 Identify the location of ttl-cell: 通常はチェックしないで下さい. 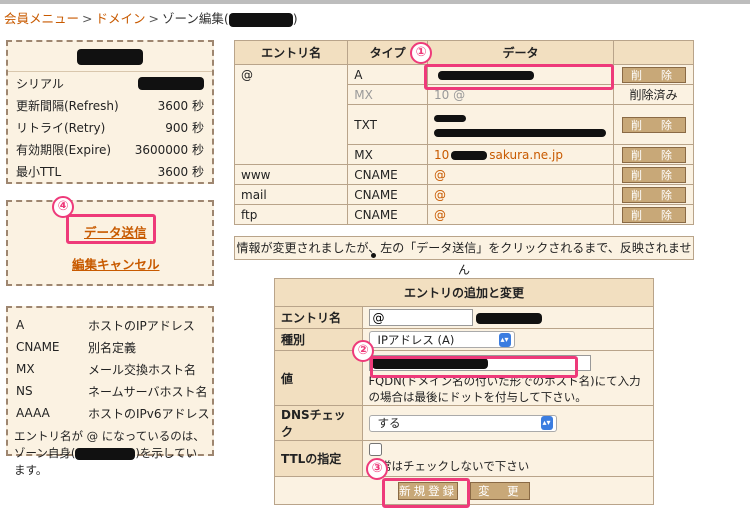
(508, 458).